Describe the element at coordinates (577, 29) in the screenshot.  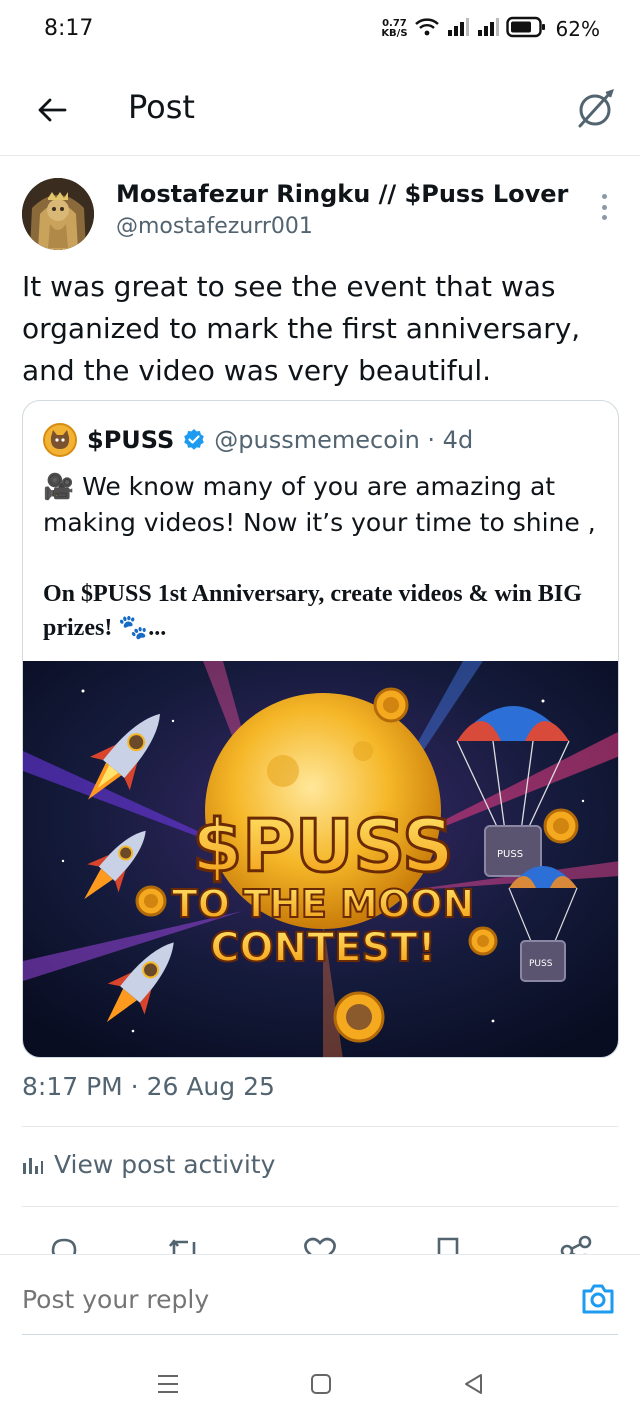
I see `battery-percent: 62%` at that location.